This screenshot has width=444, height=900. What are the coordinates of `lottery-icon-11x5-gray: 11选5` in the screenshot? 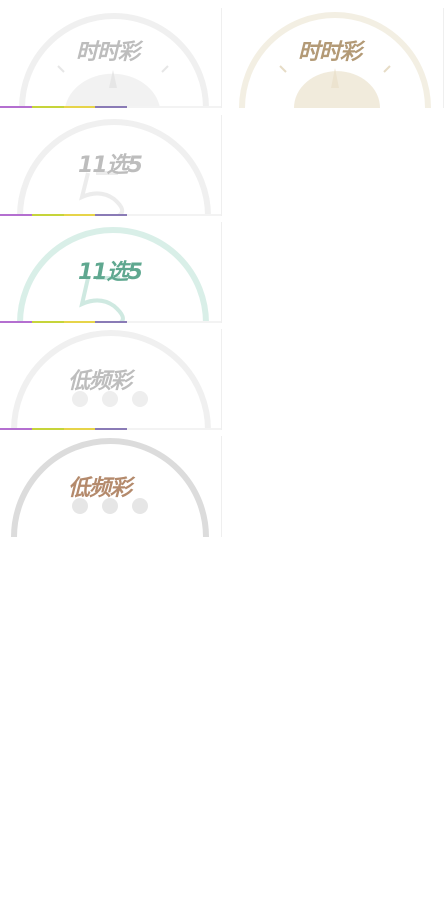 It's located at (111, 165).